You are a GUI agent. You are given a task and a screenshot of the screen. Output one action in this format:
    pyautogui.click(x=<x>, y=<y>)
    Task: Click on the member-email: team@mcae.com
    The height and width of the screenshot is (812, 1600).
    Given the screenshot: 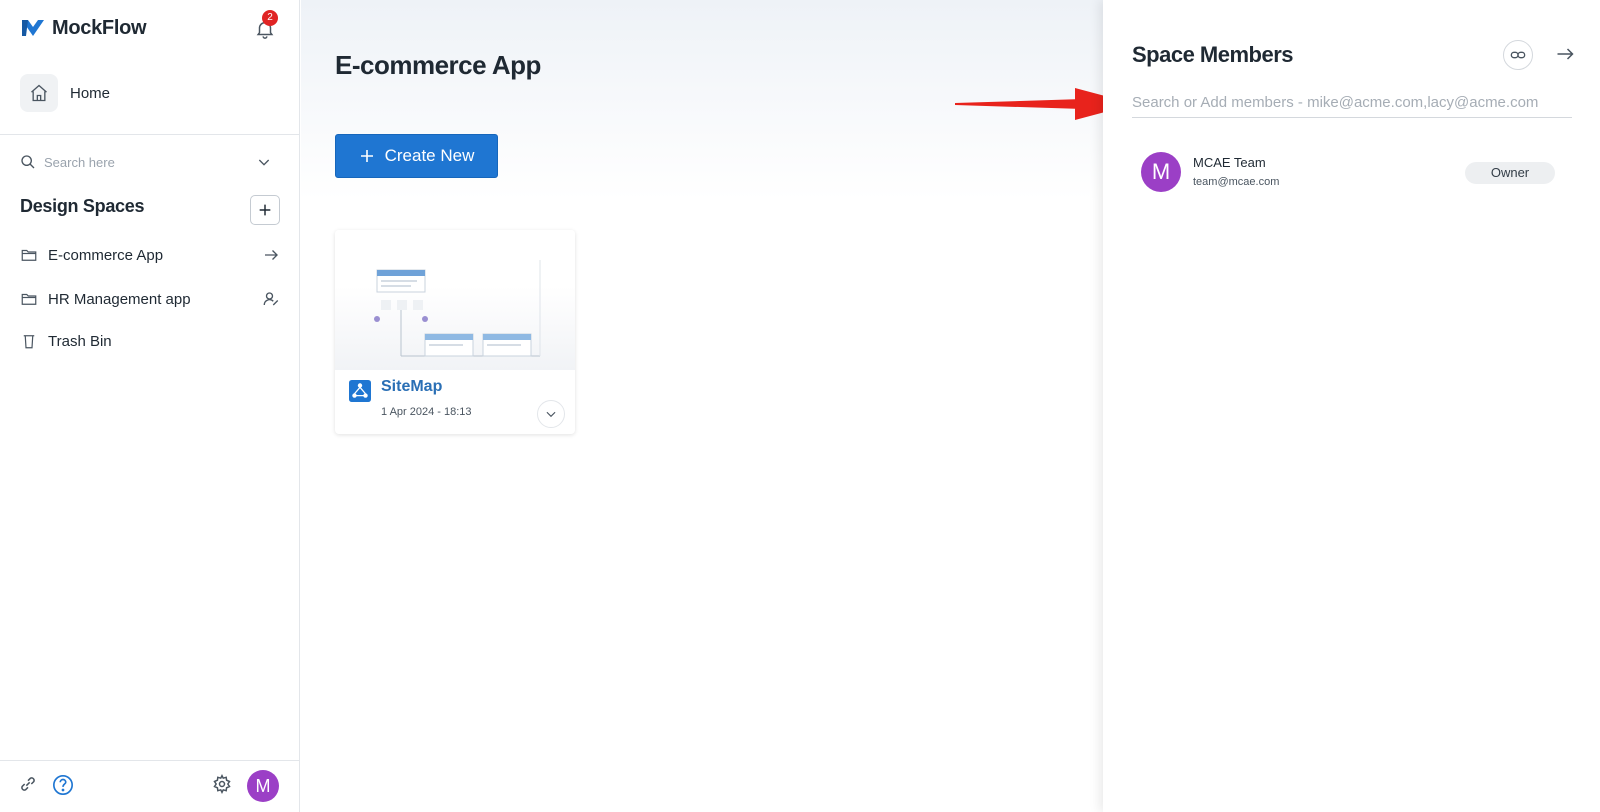 What is the action you would take?
    pyautogui.click(x=1236, y=182)
    